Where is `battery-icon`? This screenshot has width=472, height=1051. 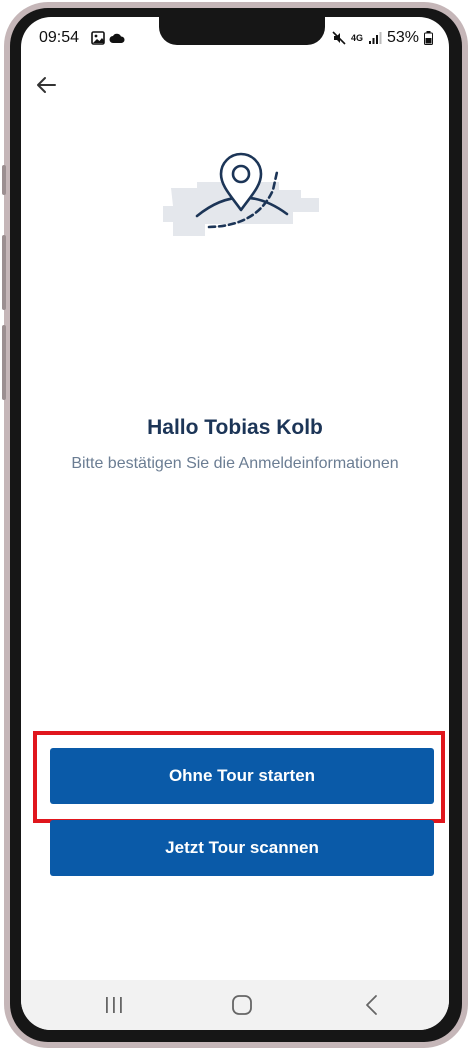
battery-icon is located at coordinates (428, 38).